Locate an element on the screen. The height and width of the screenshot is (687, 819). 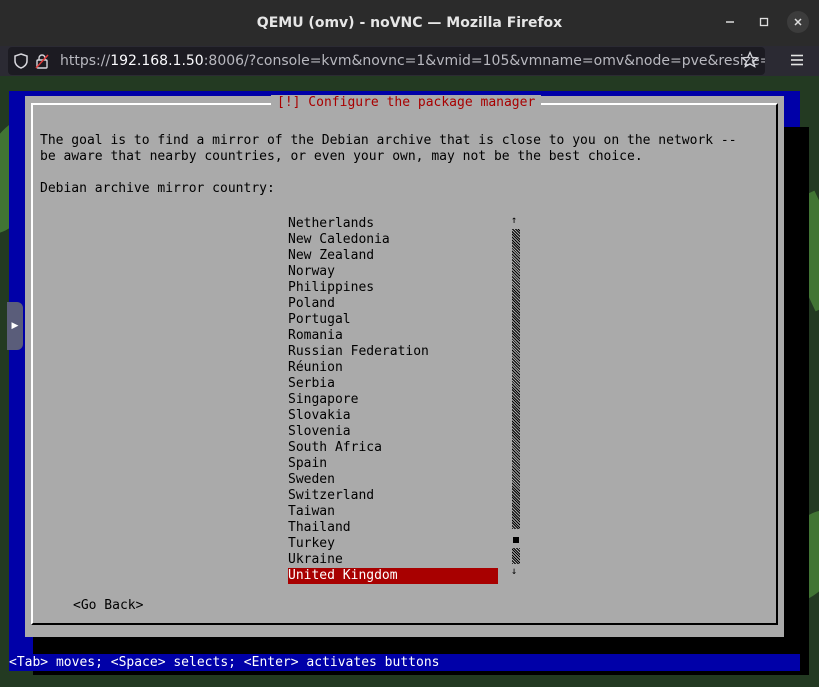
list-item: South Africa is located at coordinates (393, 448).